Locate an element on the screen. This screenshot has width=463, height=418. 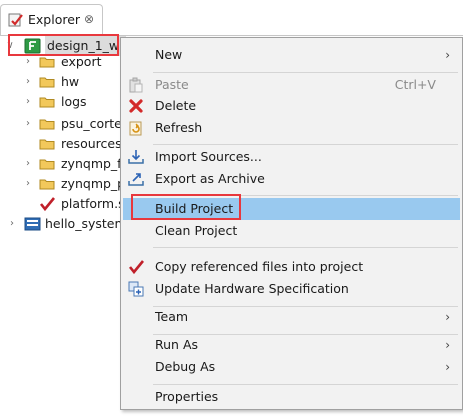
menu-item-properties: Properties is located at coordinates (291, 397).